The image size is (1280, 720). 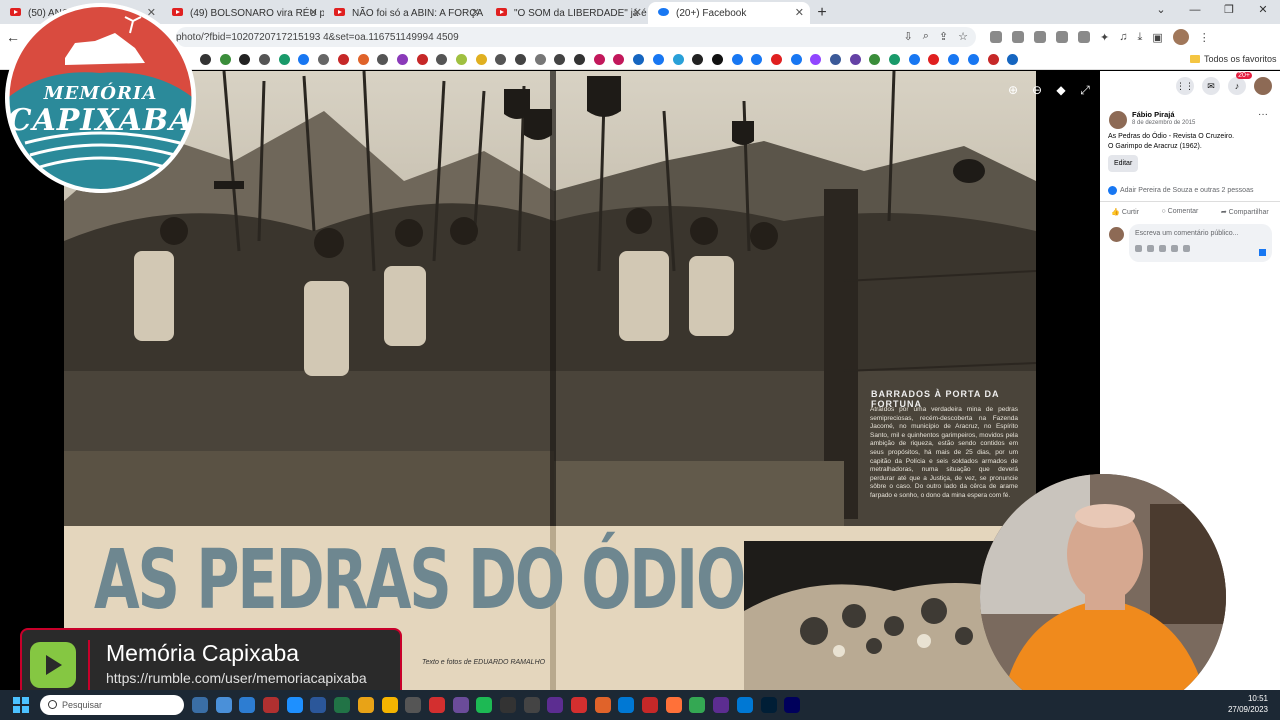 I want to click on install-icon: ⇩, so click(x=908, y=36).